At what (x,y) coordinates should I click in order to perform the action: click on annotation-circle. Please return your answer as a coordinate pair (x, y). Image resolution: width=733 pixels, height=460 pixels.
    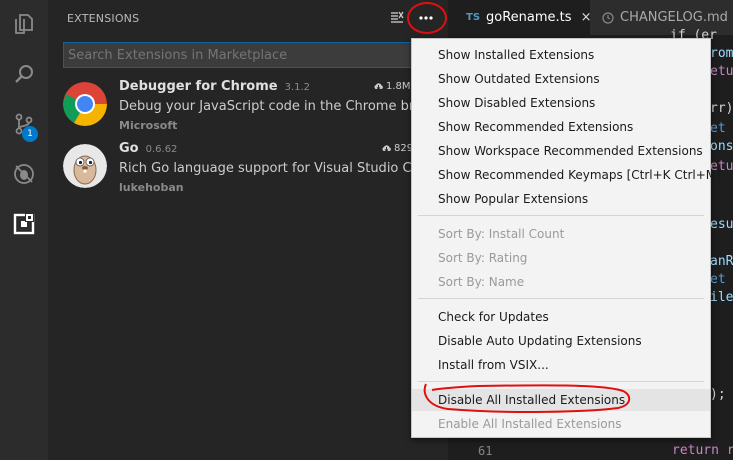
    Looking at the image, I should click on (427, 18).